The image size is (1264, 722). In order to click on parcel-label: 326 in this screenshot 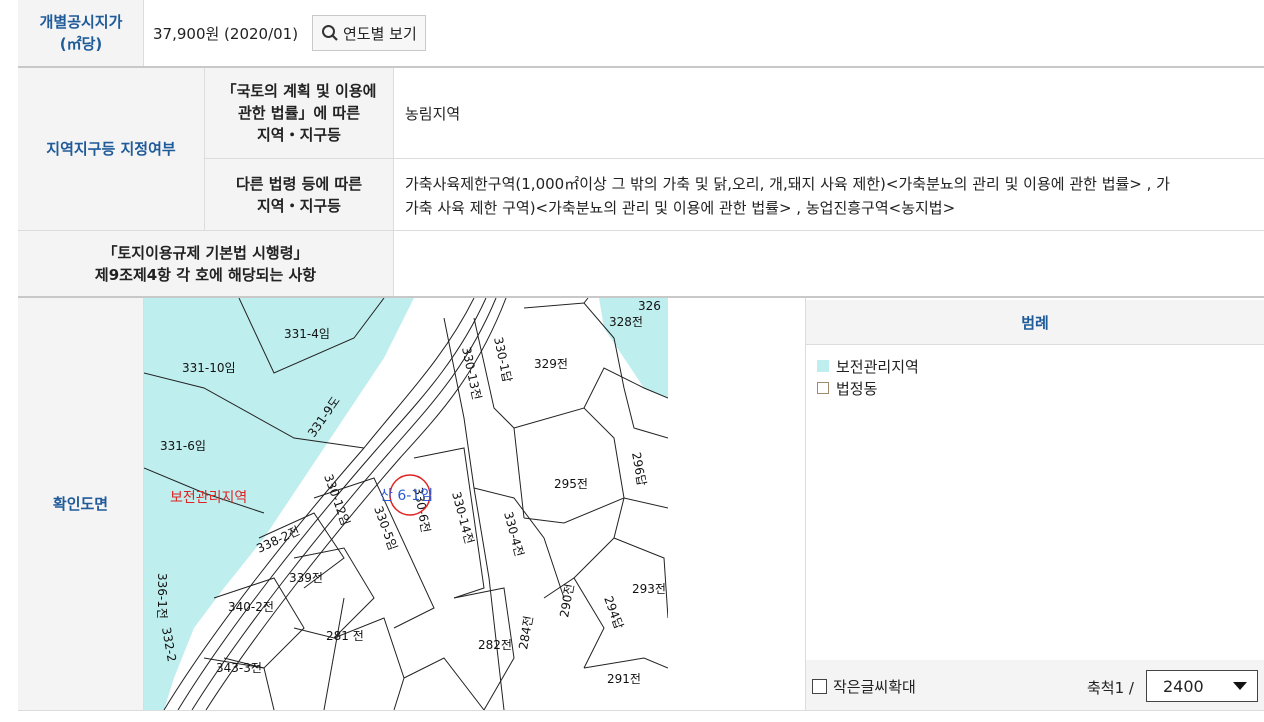, I will do `click(649, 306)`.